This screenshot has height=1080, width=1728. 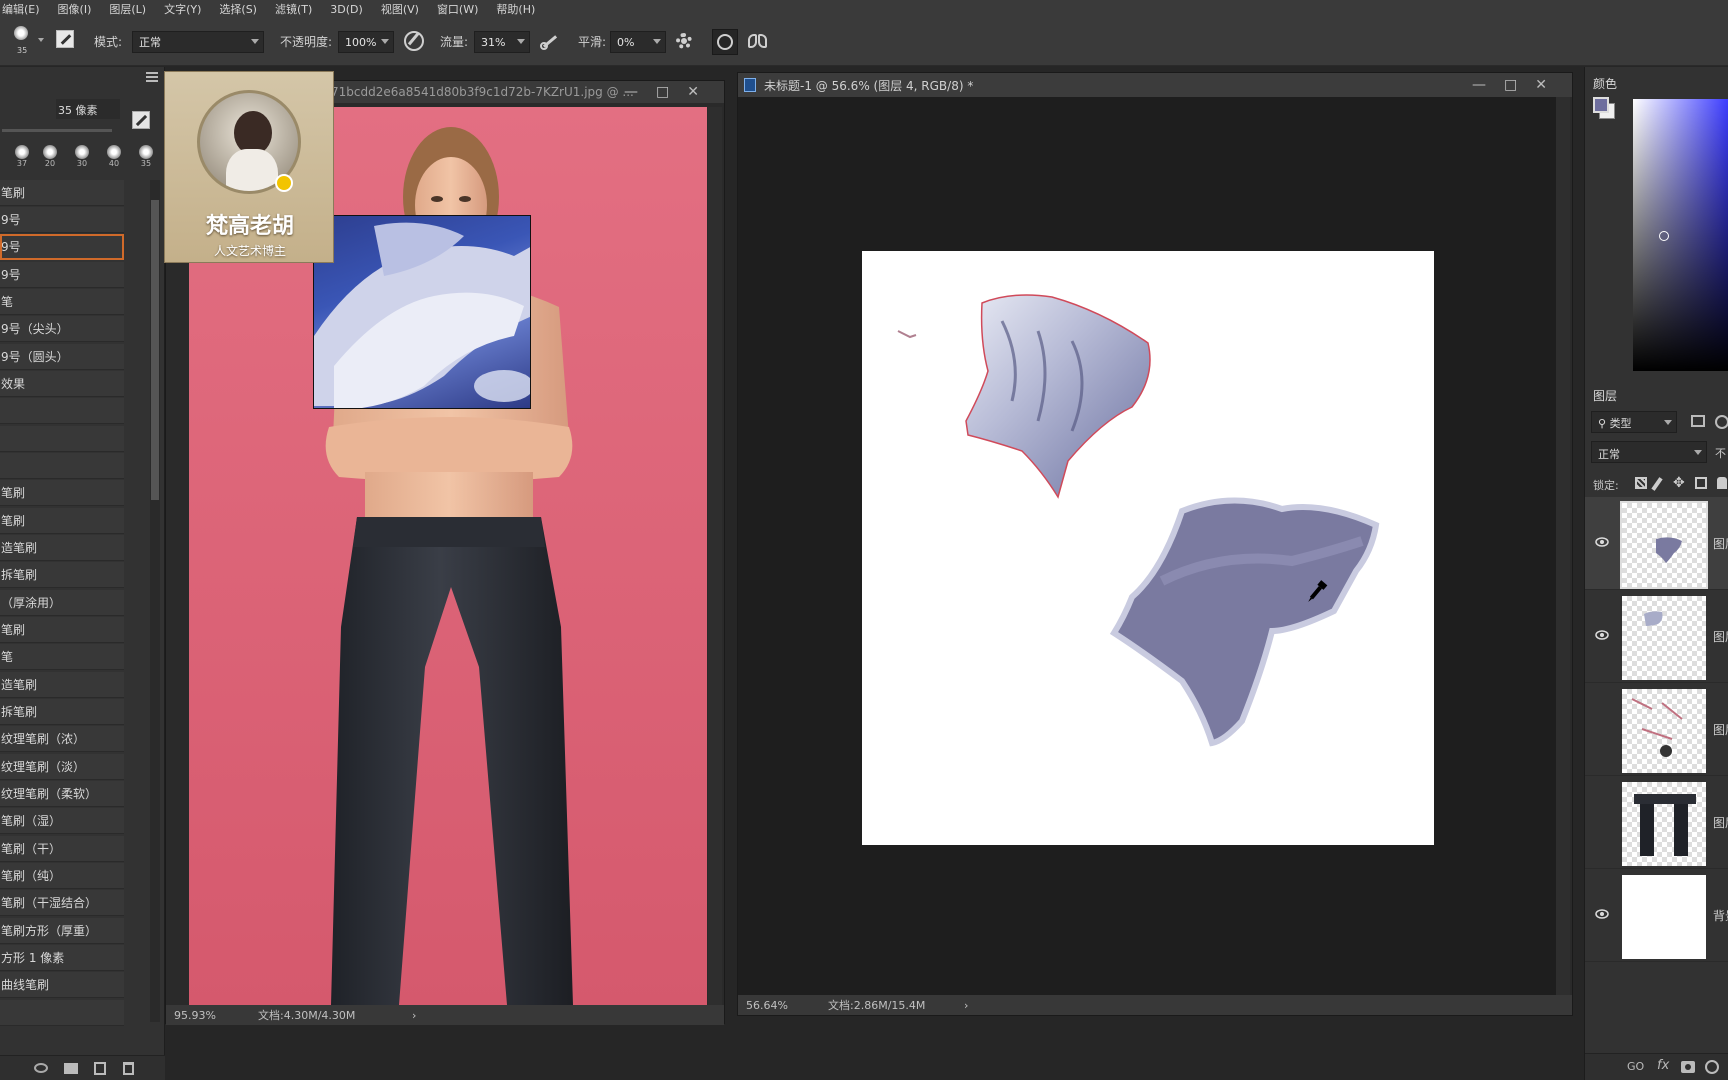 I want to click on brush-list-item: 方形 1 像素, so click(x=62, y=958).